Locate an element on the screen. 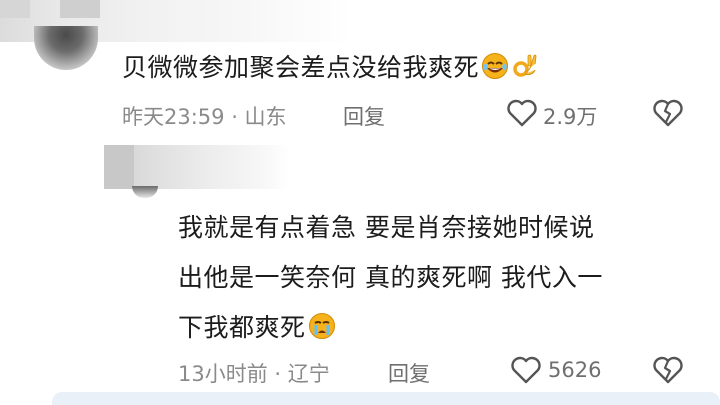 The height and width of the screenshot is (405, 720). ok-hand-emoji is located at coordinates (525, 66).